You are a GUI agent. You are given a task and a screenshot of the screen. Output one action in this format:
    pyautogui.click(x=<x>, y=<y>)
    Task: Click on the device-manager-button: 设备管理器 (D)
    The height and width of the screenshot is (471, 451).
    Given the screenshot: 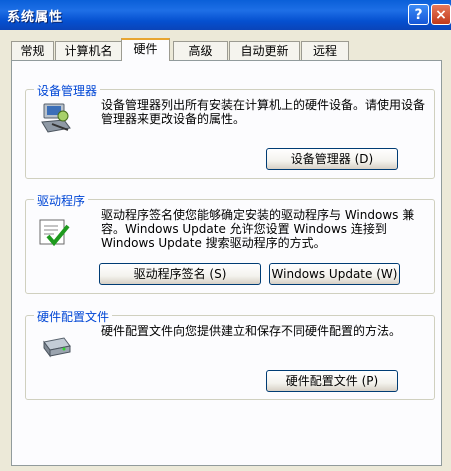 What is the action you would take?
    pyautogui.click(x=332, y=159)
    